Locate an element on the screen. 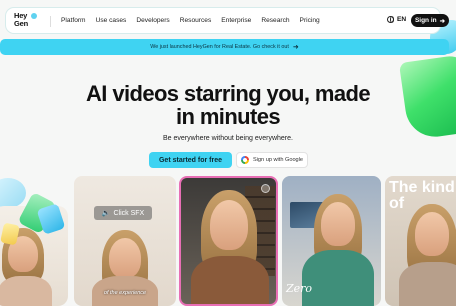  google-signup-label: Sign up with Google is located at coordinates (278, 160).